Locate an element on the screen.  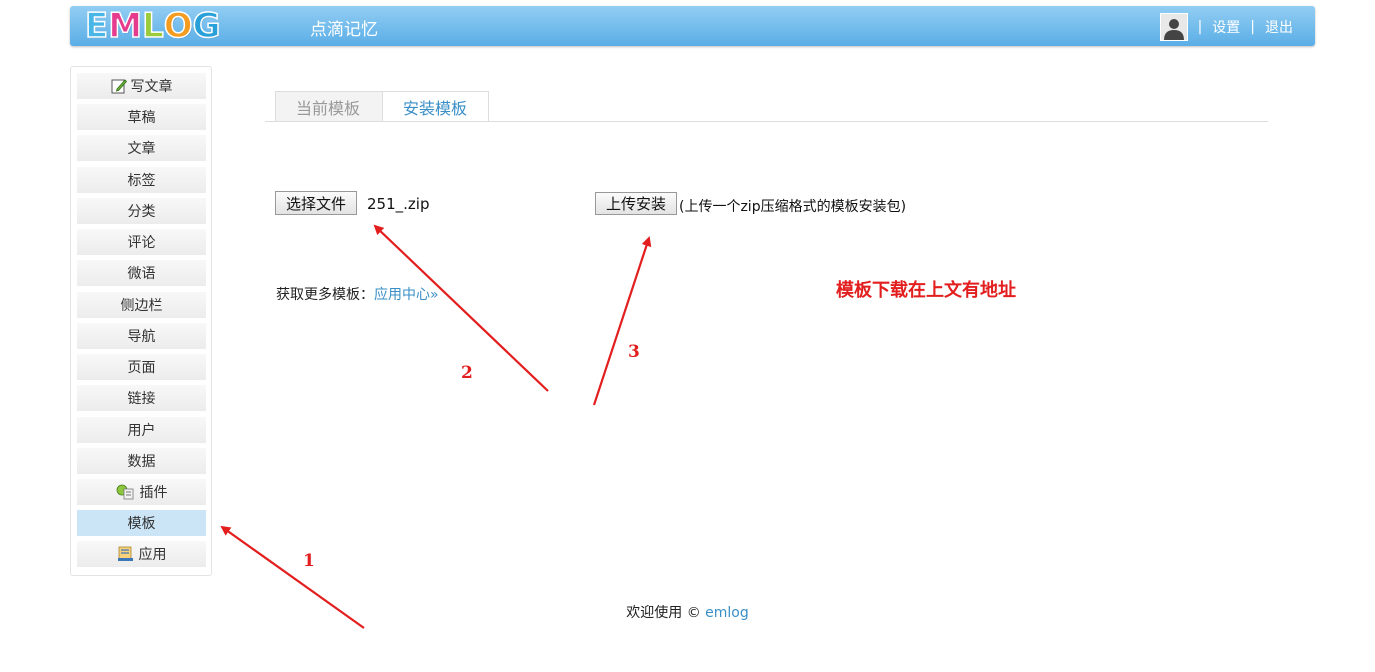
sidebar-item-label: 评论 is located at coordinates (141, 243).